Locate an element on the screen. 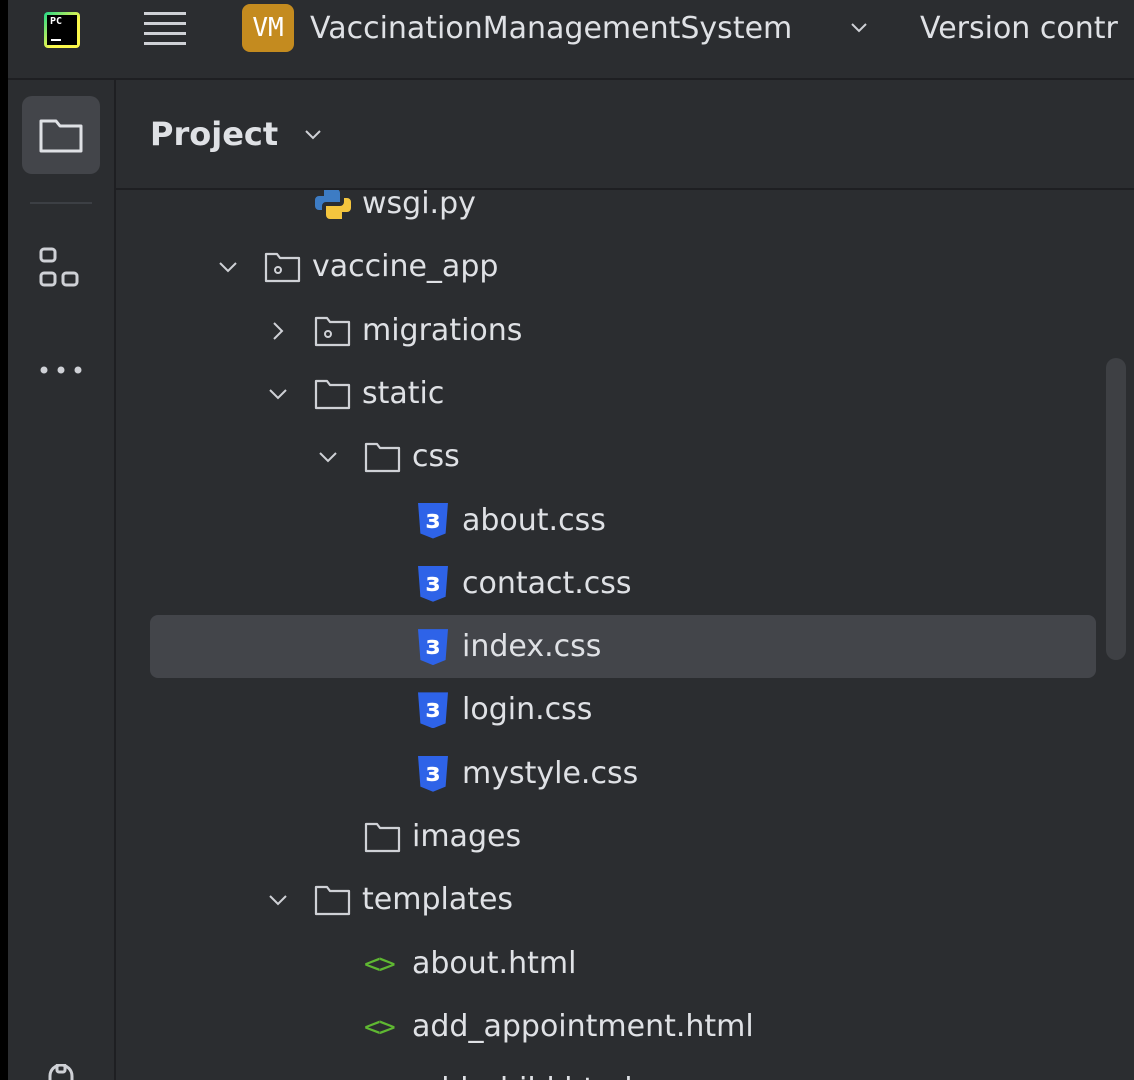  bottom-tool-button is located at coordinates (61, 1071).